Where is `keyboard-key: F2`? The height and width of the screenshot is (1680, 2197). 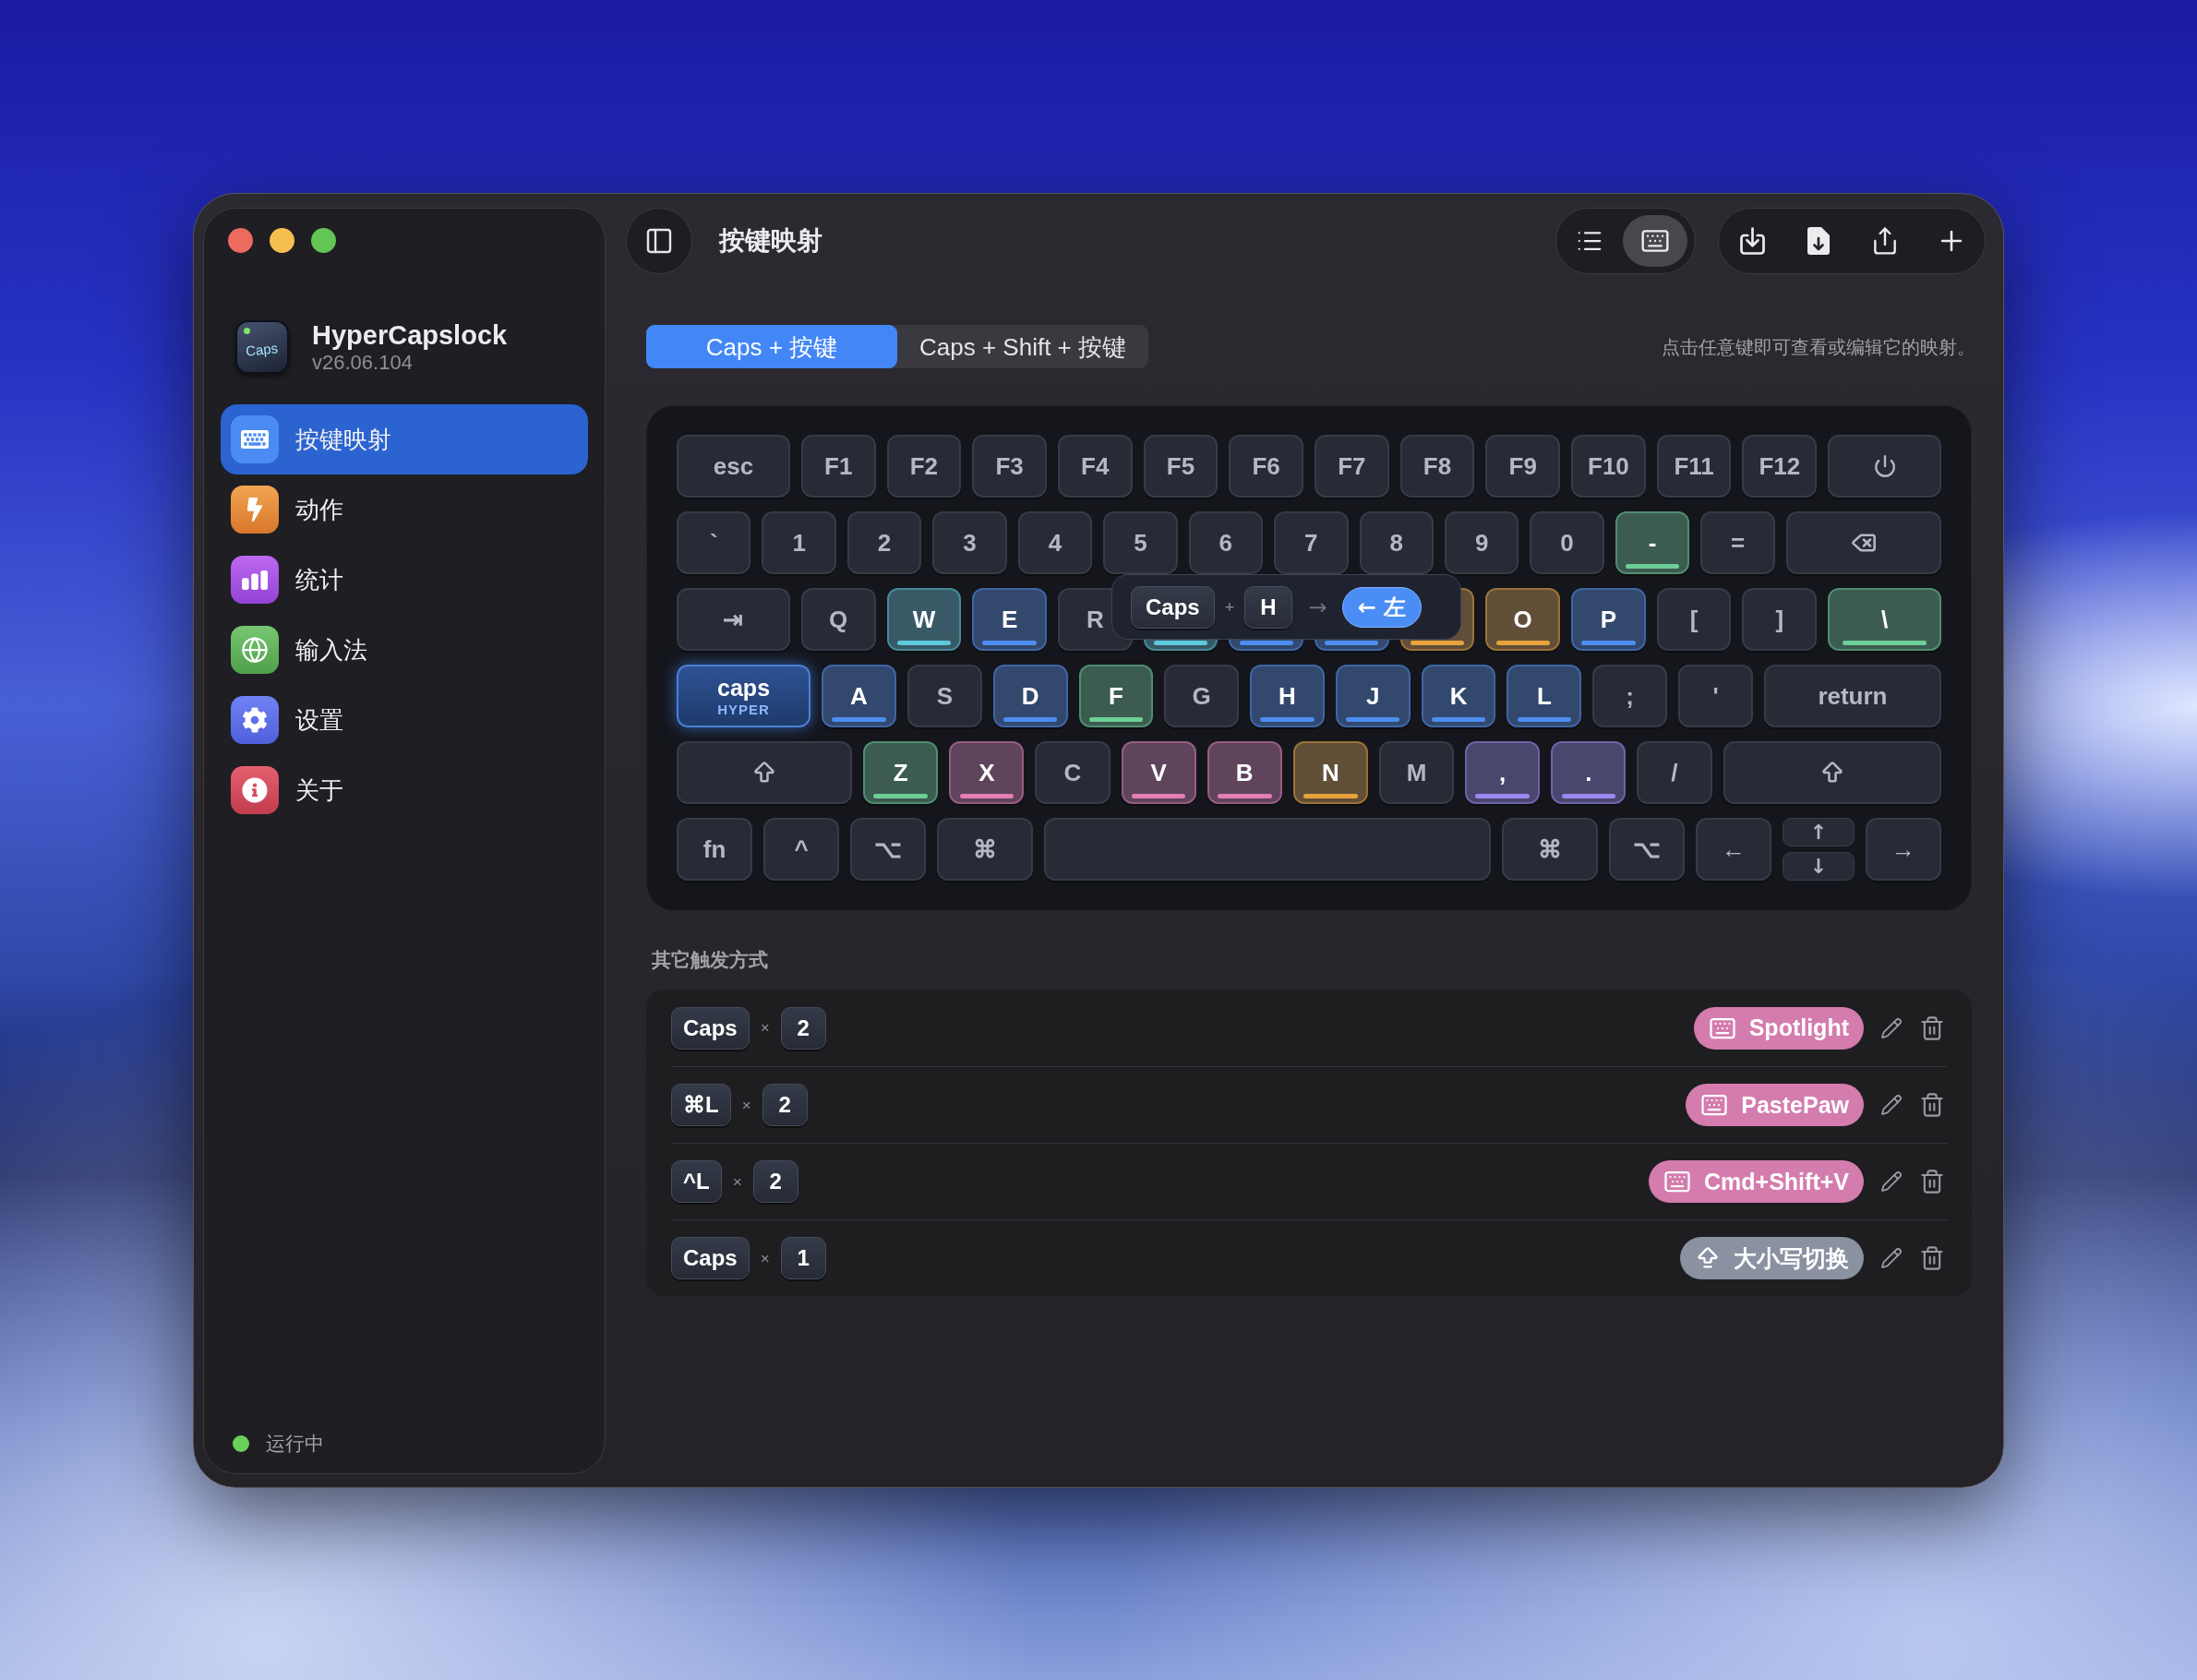
keyboard-key: F2 is located at coordinates (924, 466).